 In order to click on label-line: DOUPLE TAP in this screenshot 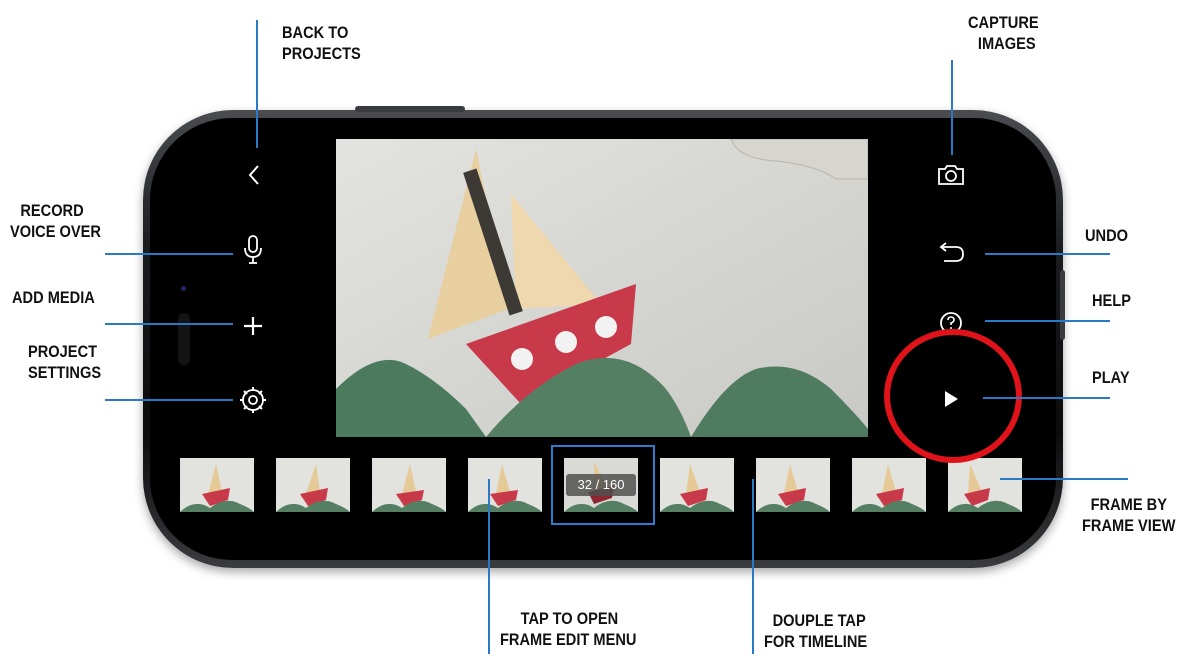, I will do `click(819, 620)`.